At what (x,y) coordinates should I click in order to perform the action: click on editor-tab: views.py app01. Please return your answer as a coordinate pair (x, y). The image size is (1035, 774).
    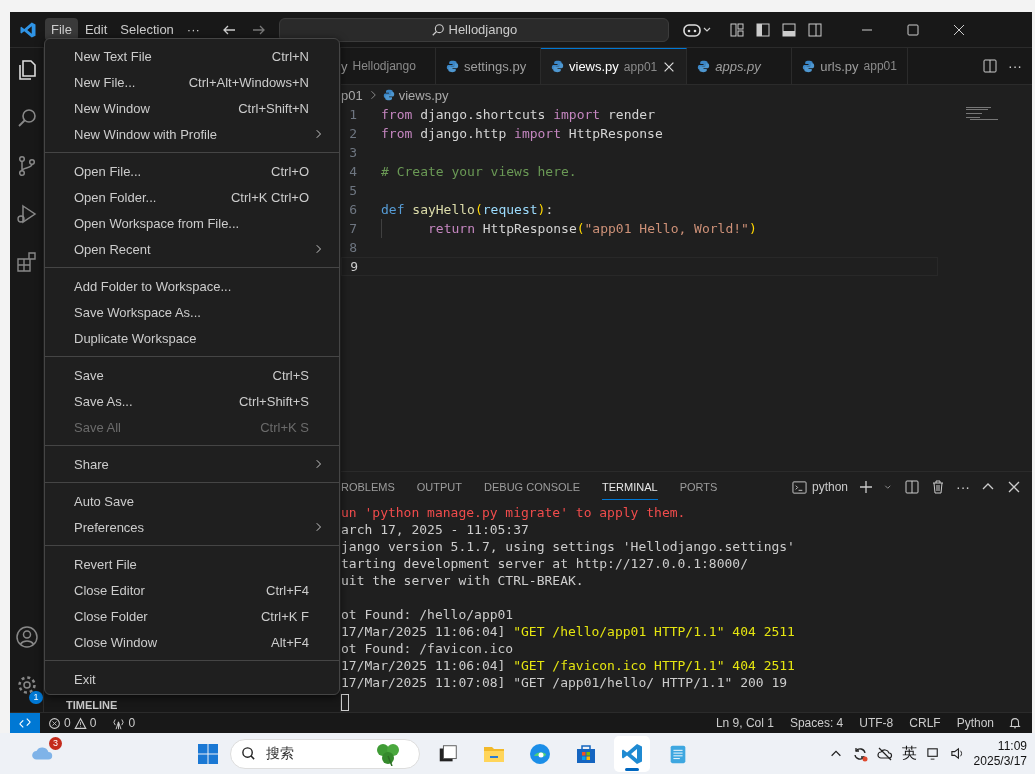
    Looking at the image, I should click on (614, 66).